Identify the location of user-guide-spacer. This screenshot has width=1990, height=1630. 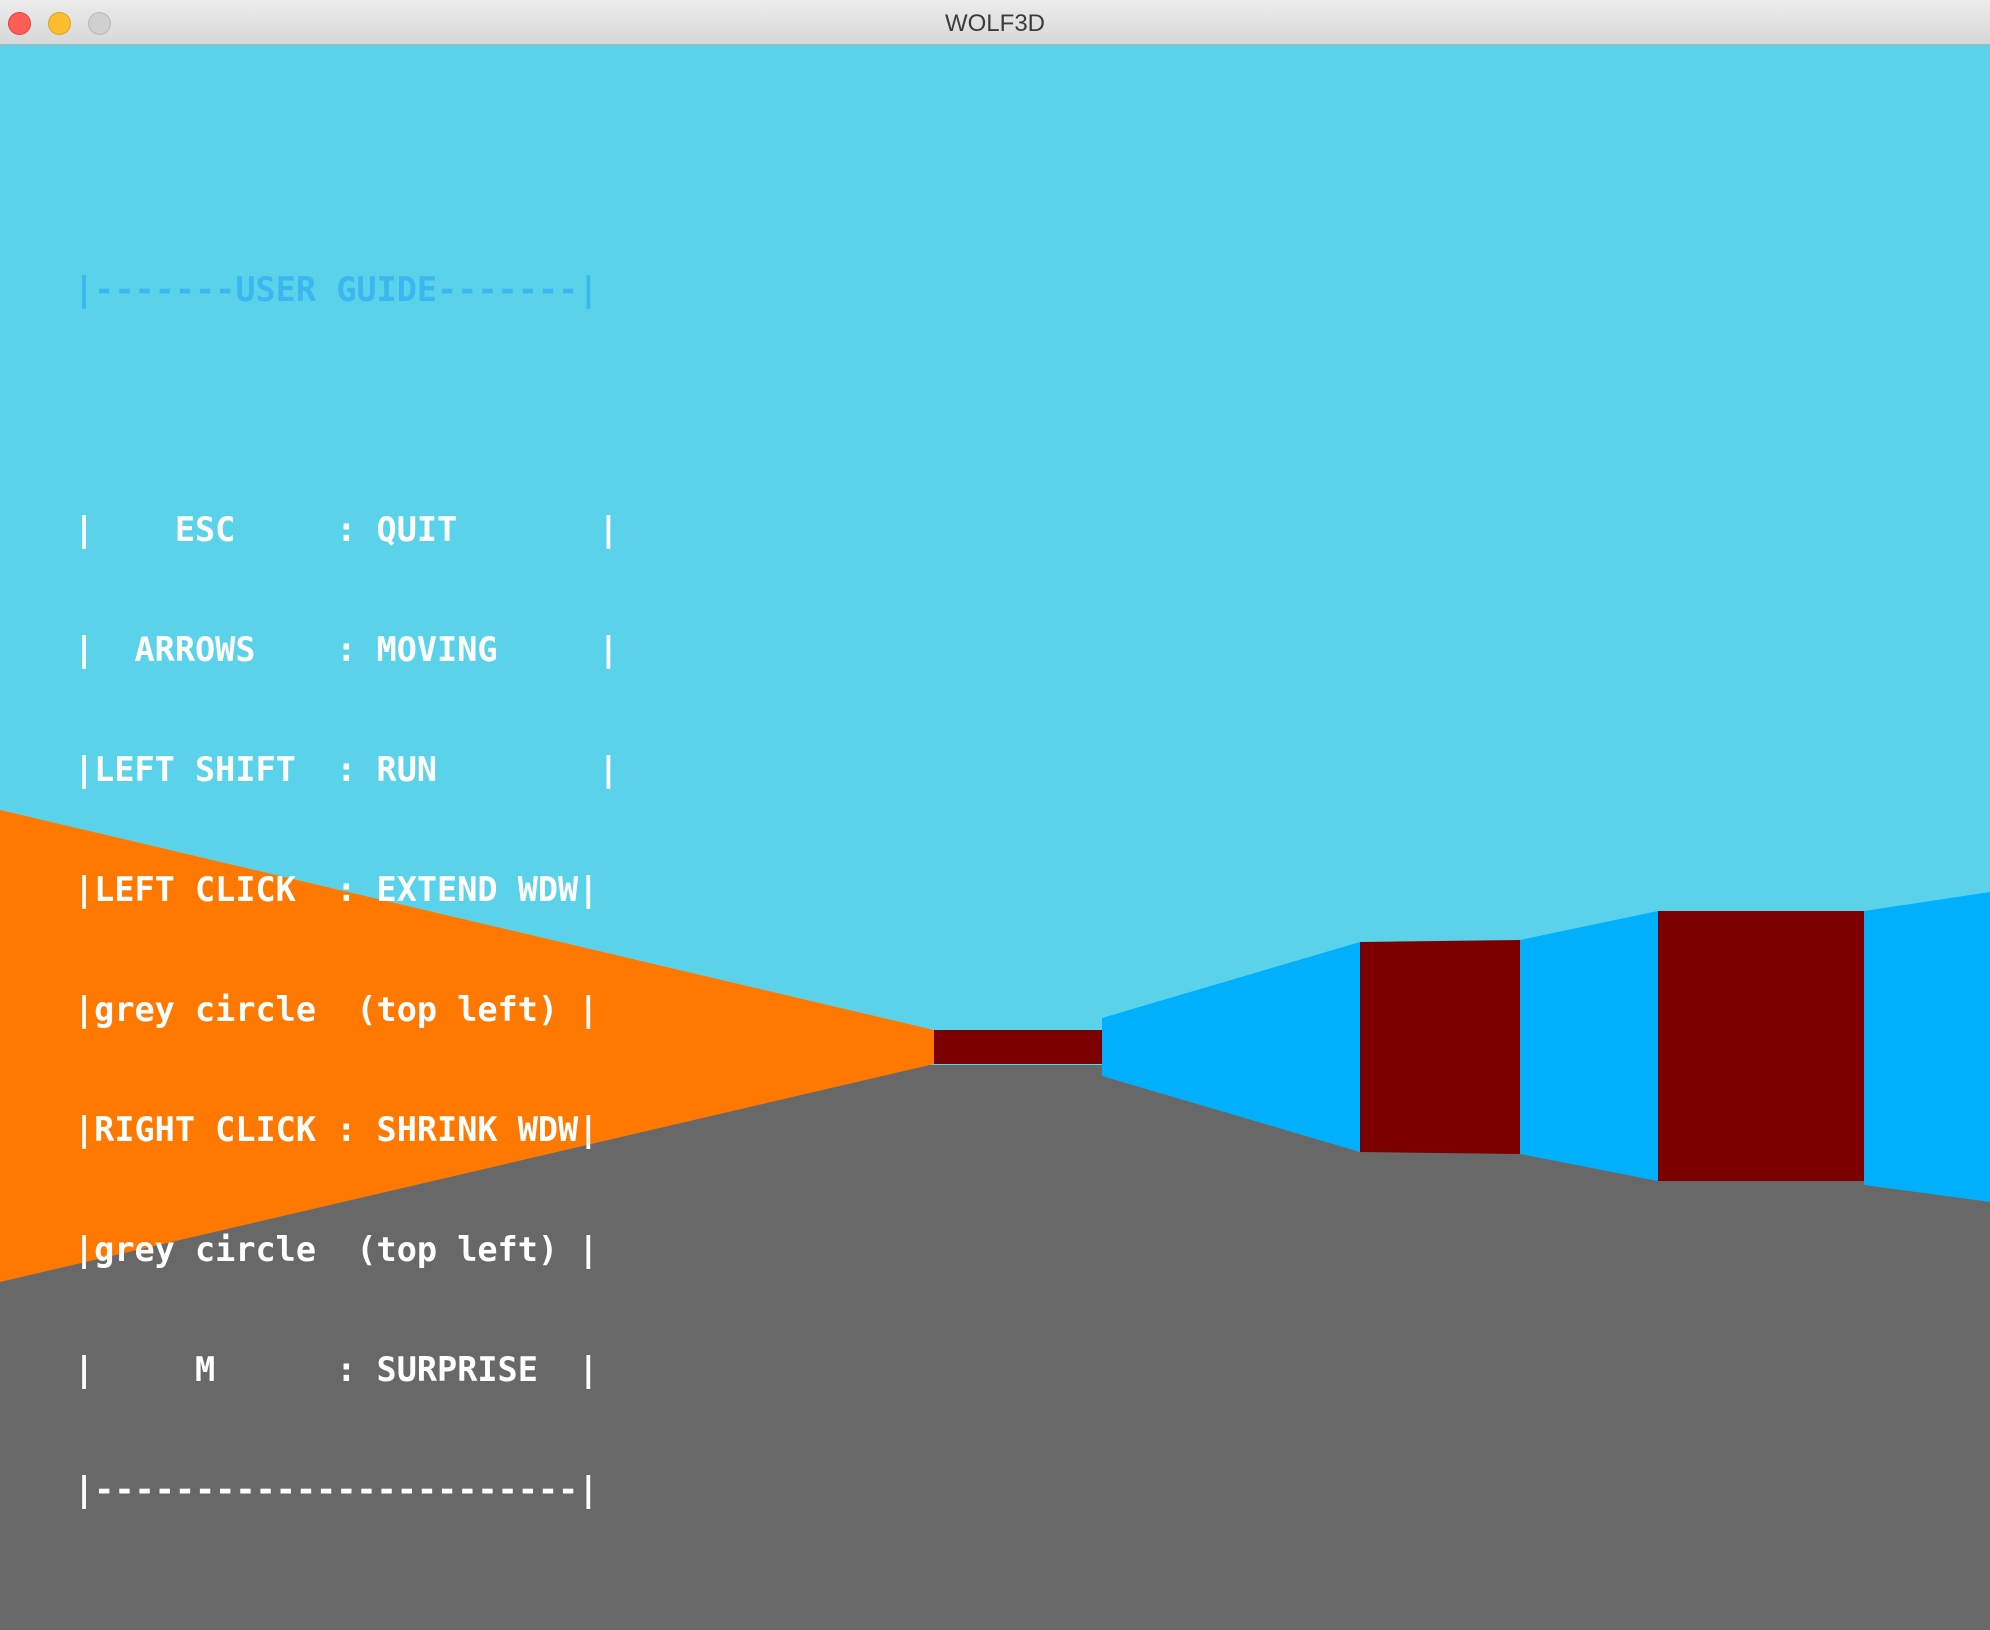
(346, 410).